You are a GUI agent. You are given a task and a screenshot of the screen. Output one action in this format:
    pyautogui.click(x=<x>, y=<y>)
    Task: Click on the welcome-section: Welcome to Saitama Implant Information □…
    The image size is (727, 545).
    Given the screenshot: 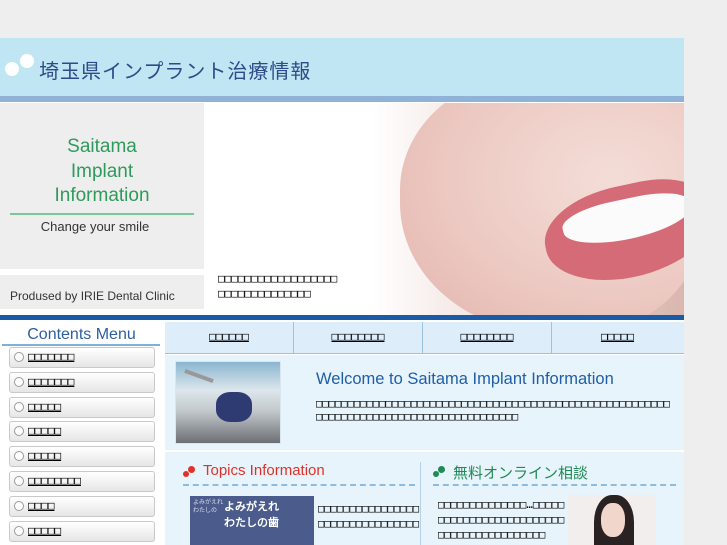 What is the action you would take?
    pyautogui.click(x=424, y=402)
    